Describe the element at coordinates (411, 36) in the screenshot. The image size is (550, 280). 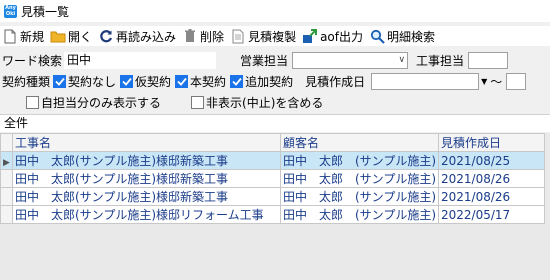
I see `detail-search-label: 明細検索` at that location.